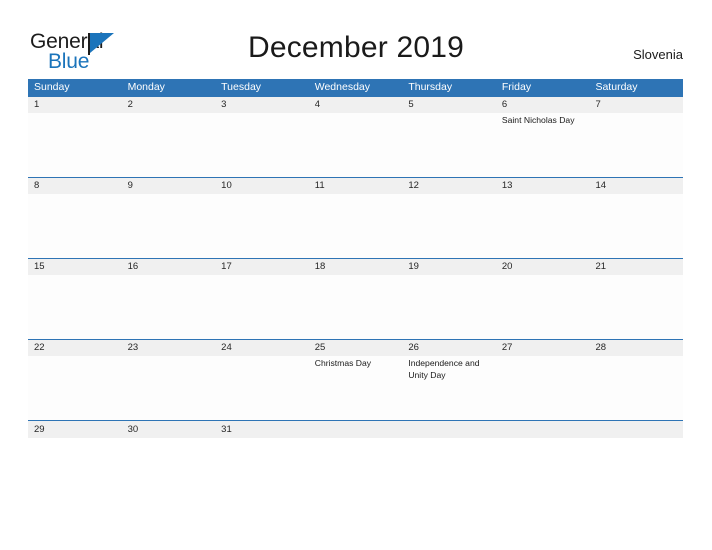 This screenshot has height=550, width=712. Describe the element at coordinates (449, 267) in the screenshot. I see `day-number: 19` at that location.